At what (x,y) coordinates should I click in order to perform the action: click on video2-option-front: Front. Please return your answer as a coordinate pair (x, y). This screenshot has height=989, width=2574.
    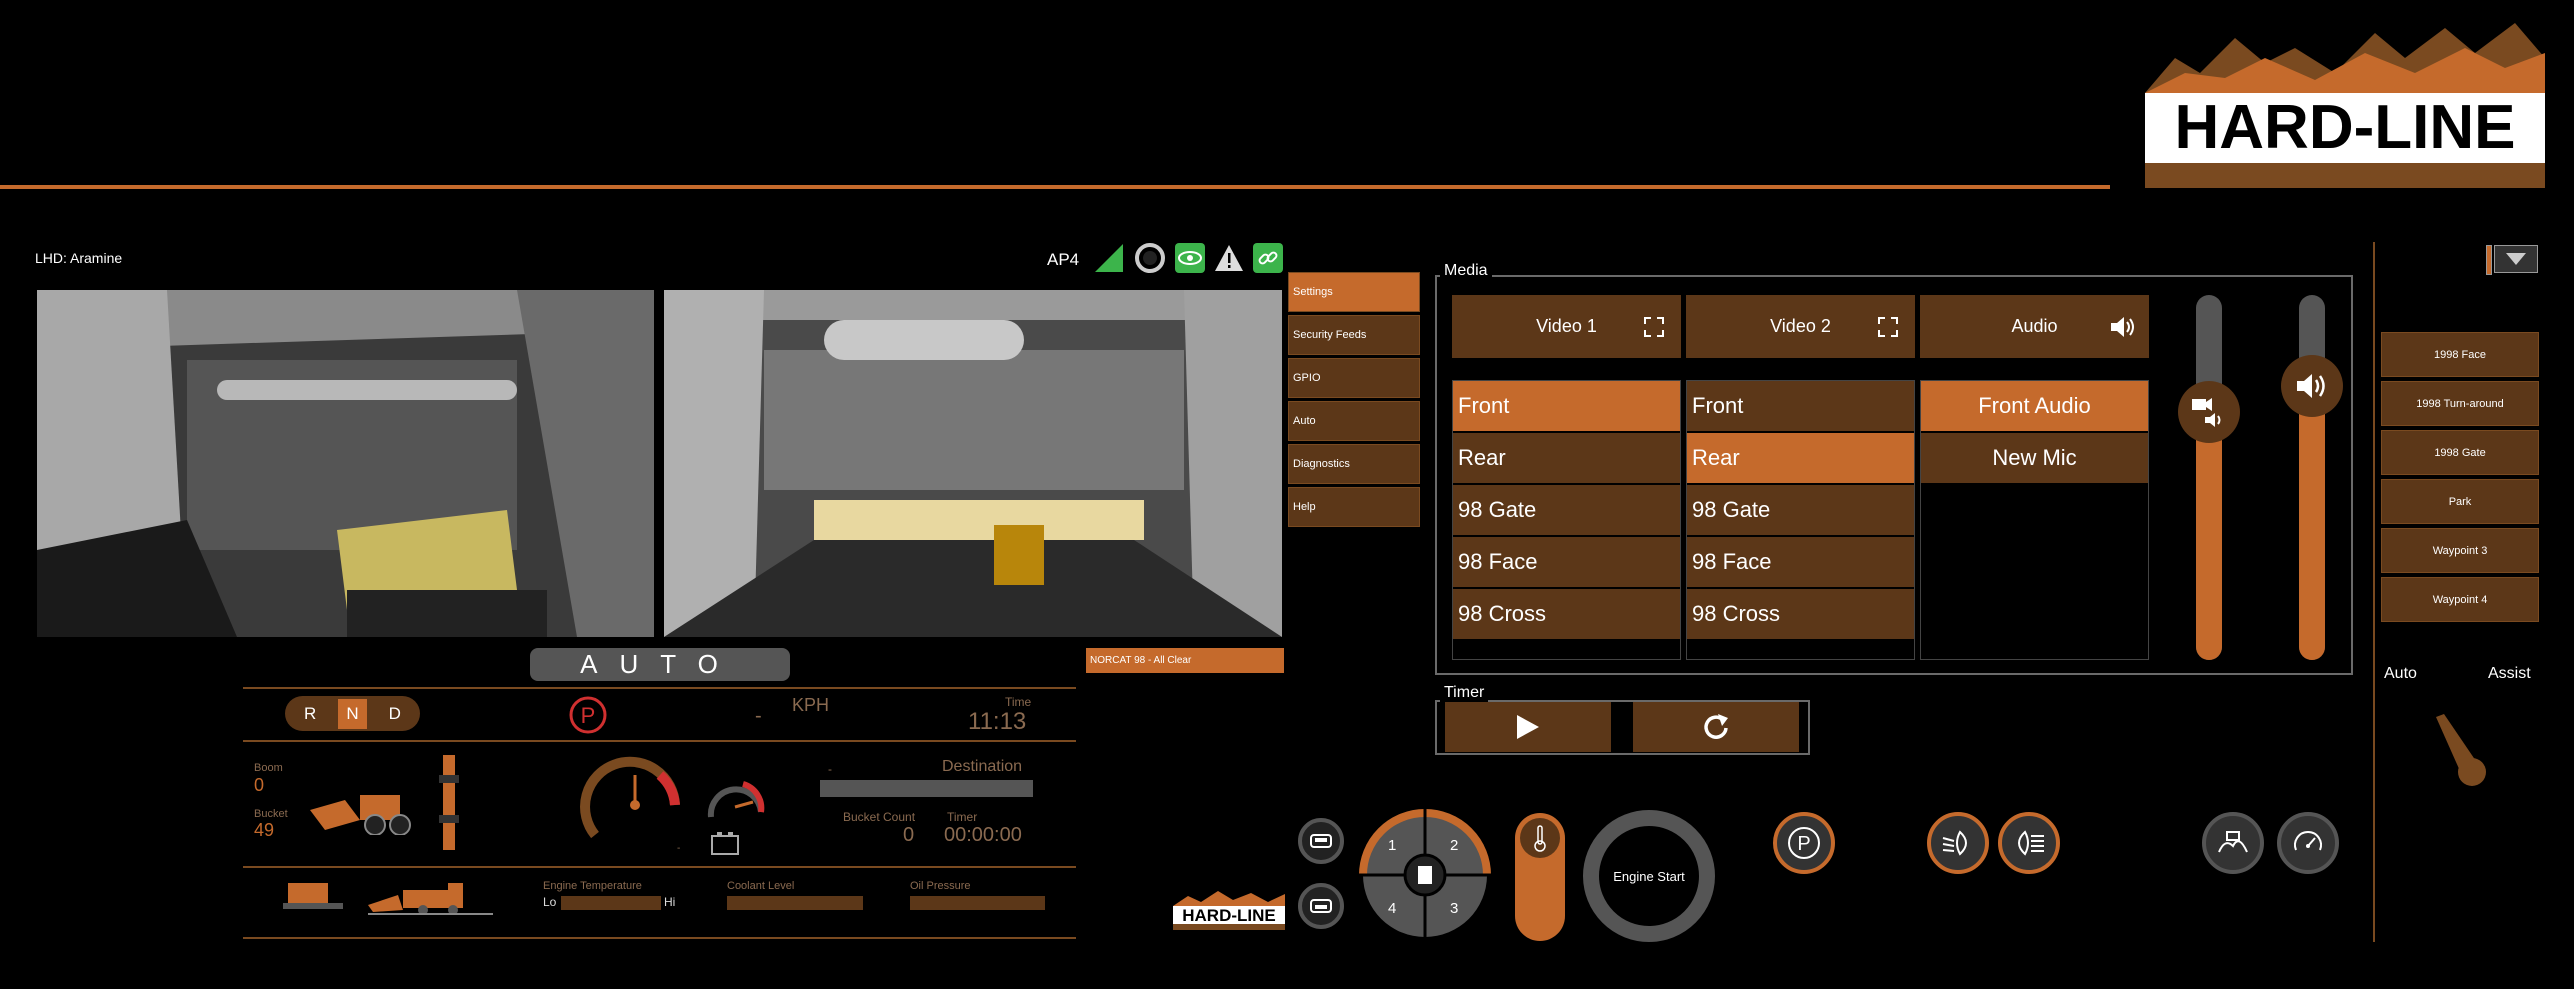
    Looking at the image, I should click on (1800, 406).